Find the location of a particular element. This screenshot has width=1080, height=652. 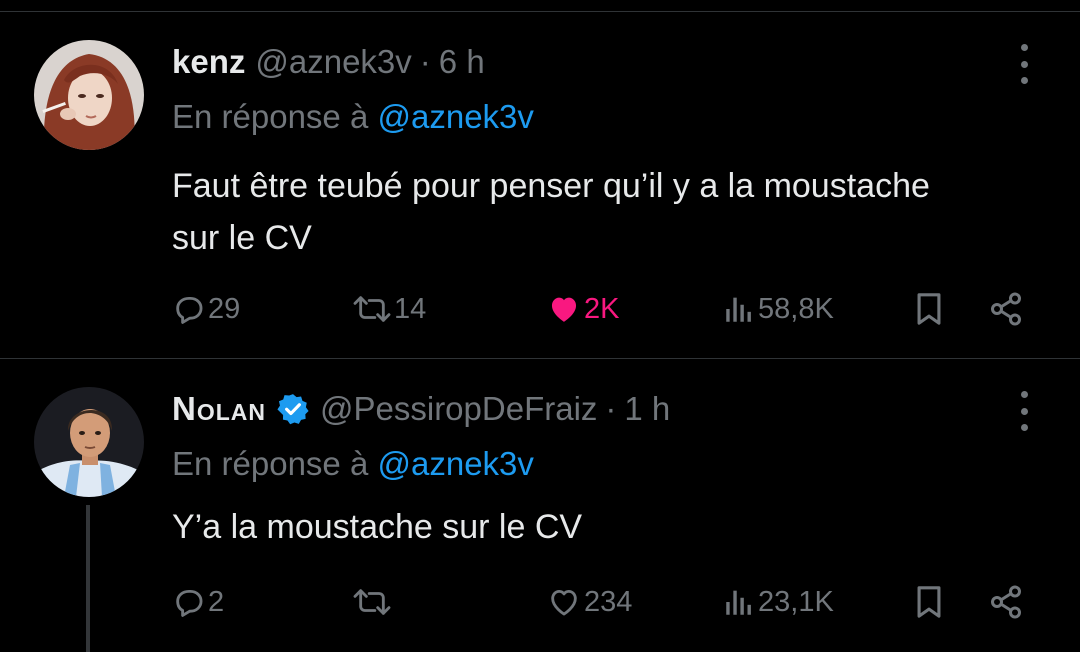

action-bar: 29 14 2K 58,8K is located at coordinates (605, 309).